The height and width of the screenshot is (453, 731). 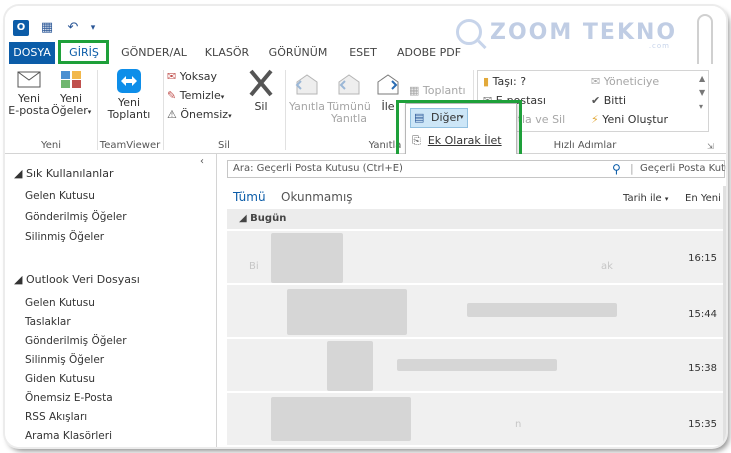 I want to click on folder-inbox: Gelen Kutusu, so click(x=60, y=303).